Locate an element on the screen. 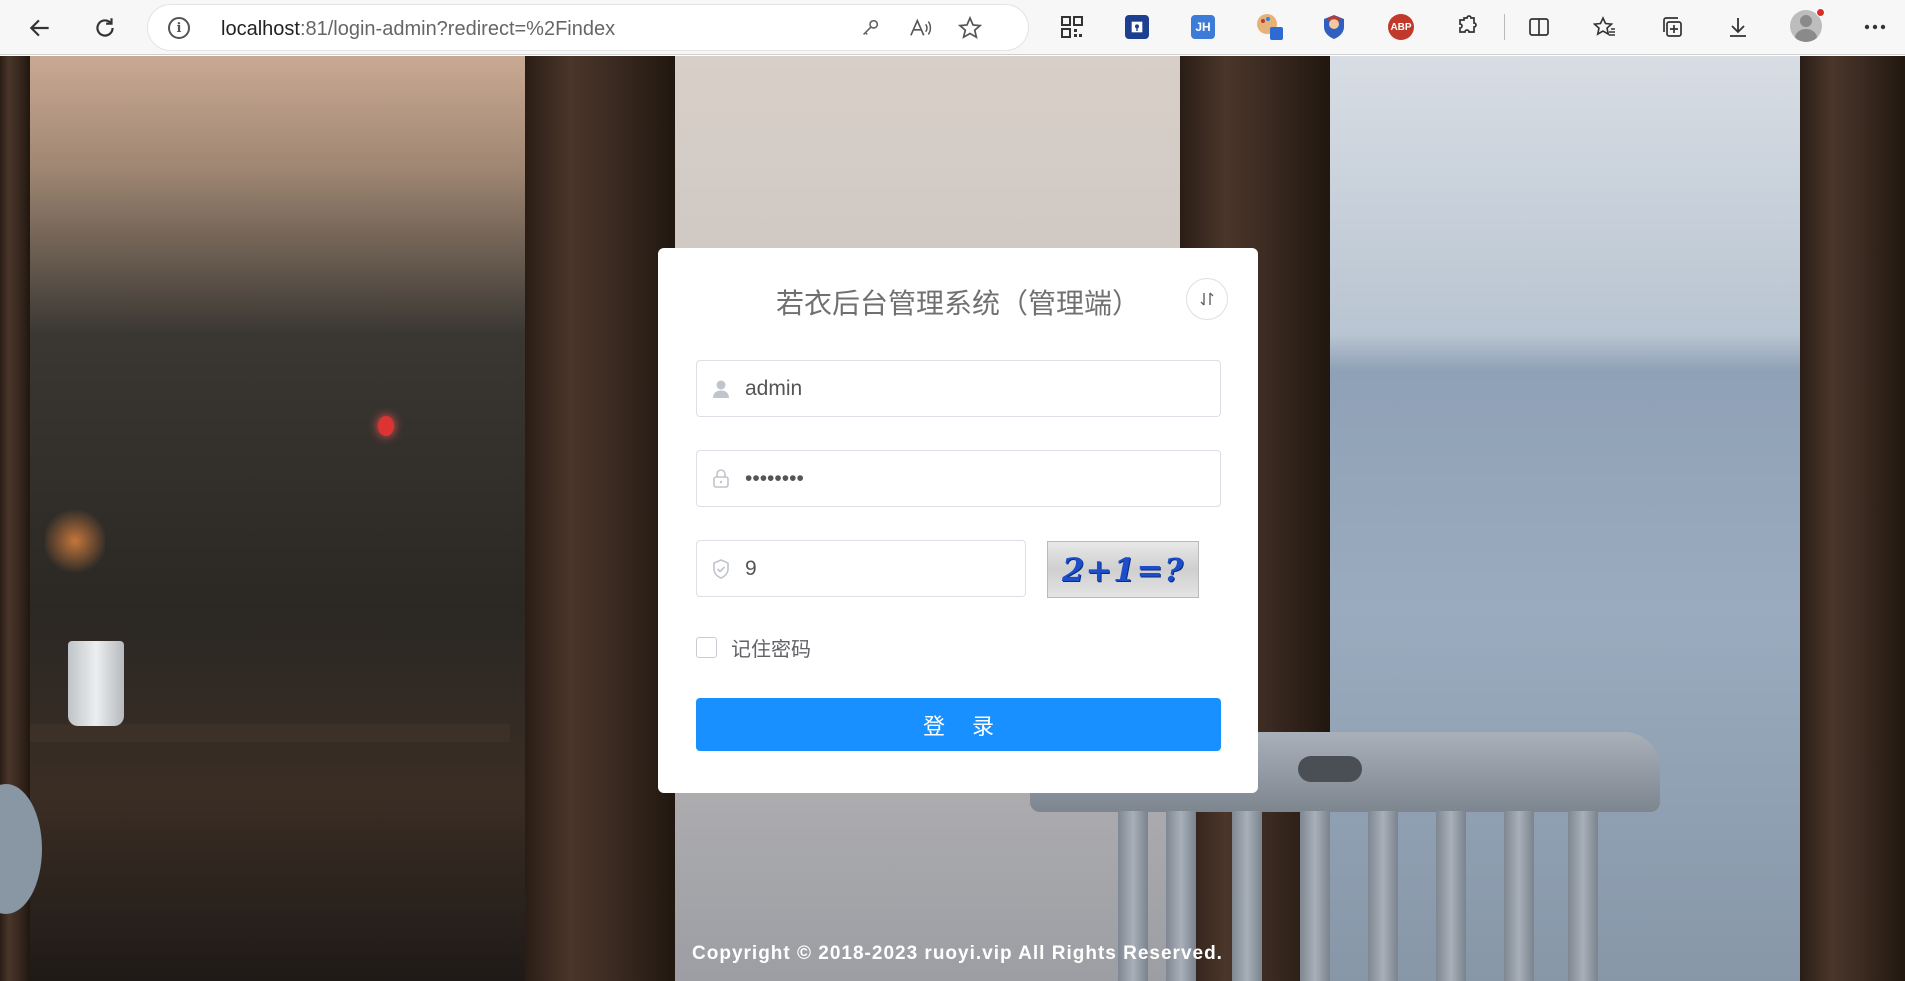 The width and height of the screenshot is (1905, 981). chair-hole is located at coordinates (1330, 769).